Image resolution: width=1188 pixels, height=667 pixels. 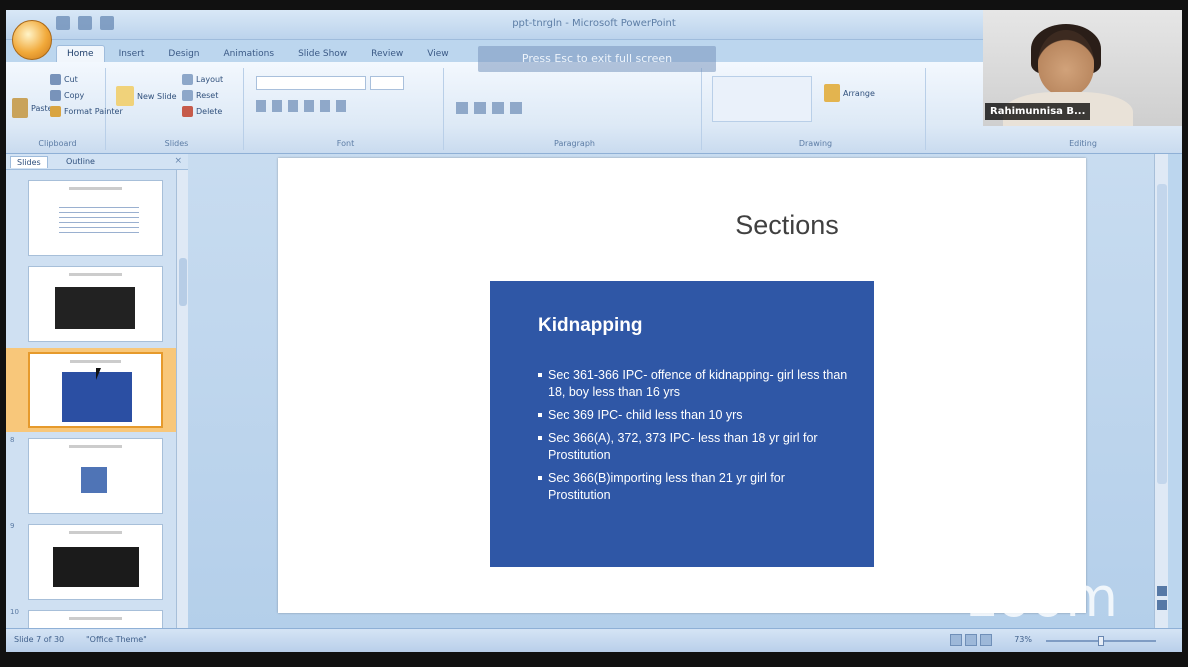 What do you see at coordinates (55, 79) in the screenshot?
I see `scissors-icon` at bounding box center [55, 79].